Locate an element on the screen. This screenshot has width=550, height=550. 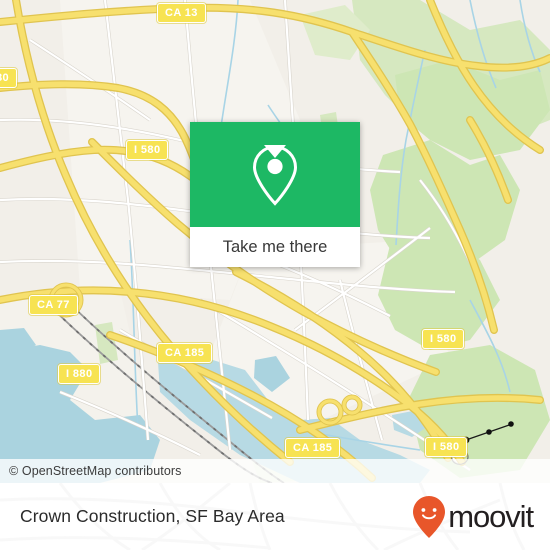
footer-bar: Crown Construction, SF Bay Area moovit is located at coordinates (275, 516).